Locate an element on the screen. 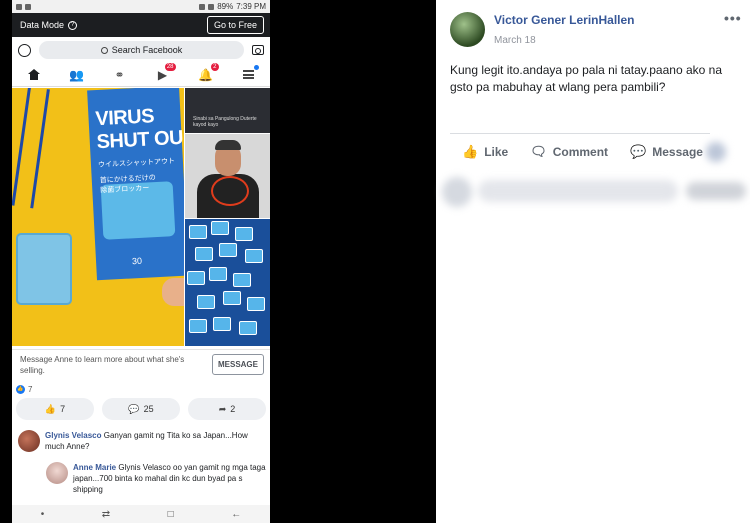  reaction-count: 7 is located at coordinates (30, 389).